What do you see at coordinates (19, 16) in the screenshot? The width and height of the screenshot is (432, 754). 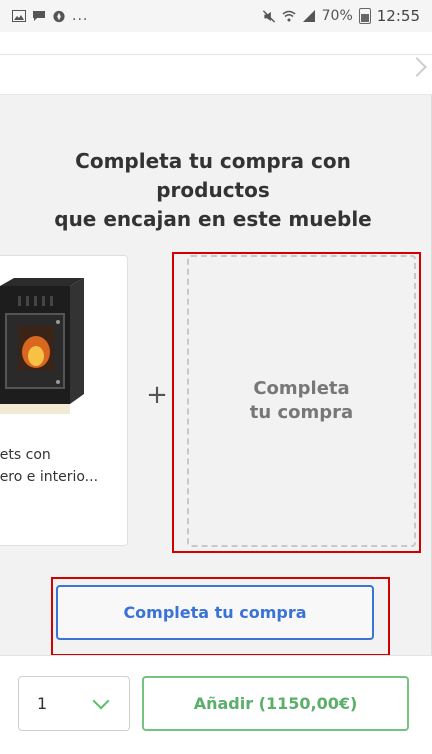 I see `image-icon` at bounding box center [19, 16].